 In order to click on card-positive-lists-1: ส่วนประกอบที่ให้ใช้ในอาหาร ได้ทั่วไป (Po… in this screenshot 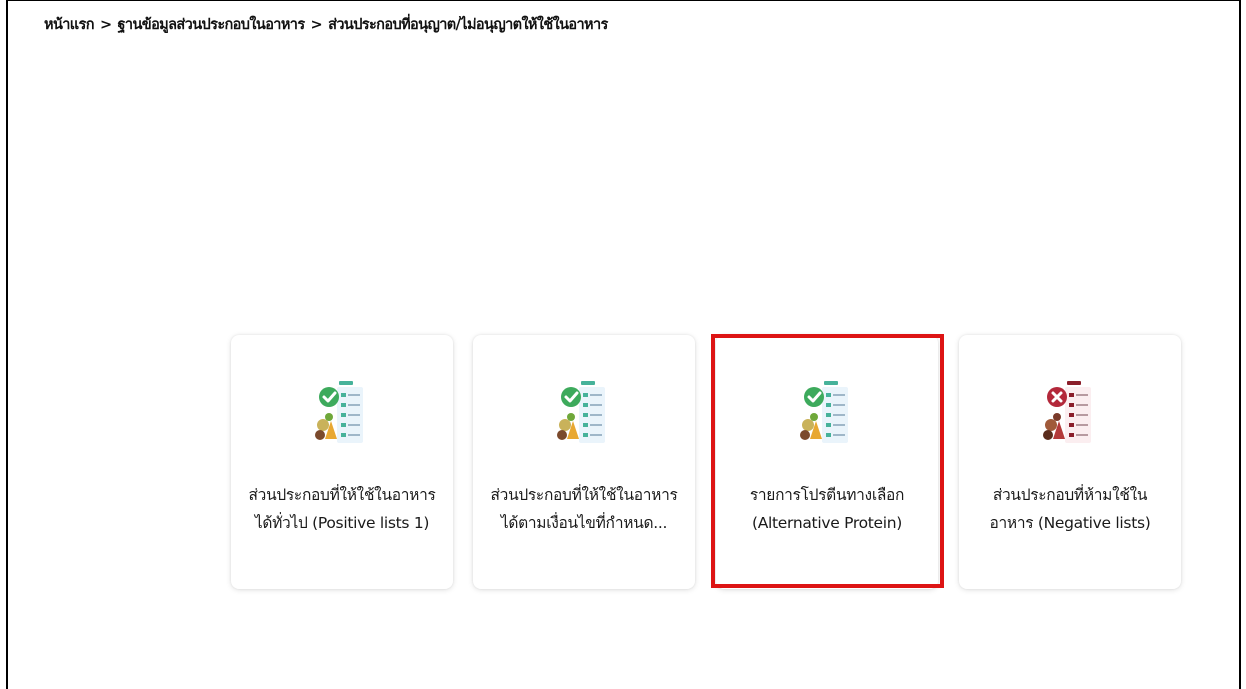, I will do `click(342, 462)`.